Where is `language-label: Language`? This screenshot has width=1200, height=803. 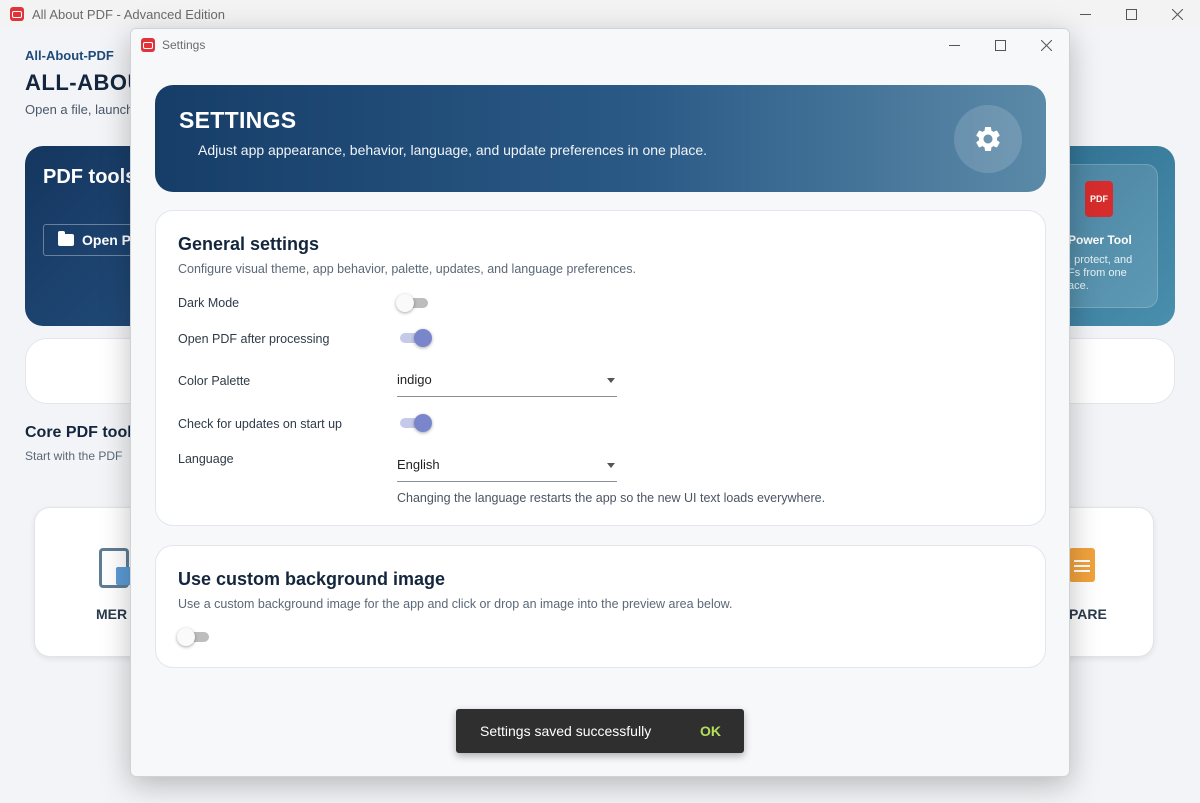
language-label: Language is located at coordinates (206, 459).